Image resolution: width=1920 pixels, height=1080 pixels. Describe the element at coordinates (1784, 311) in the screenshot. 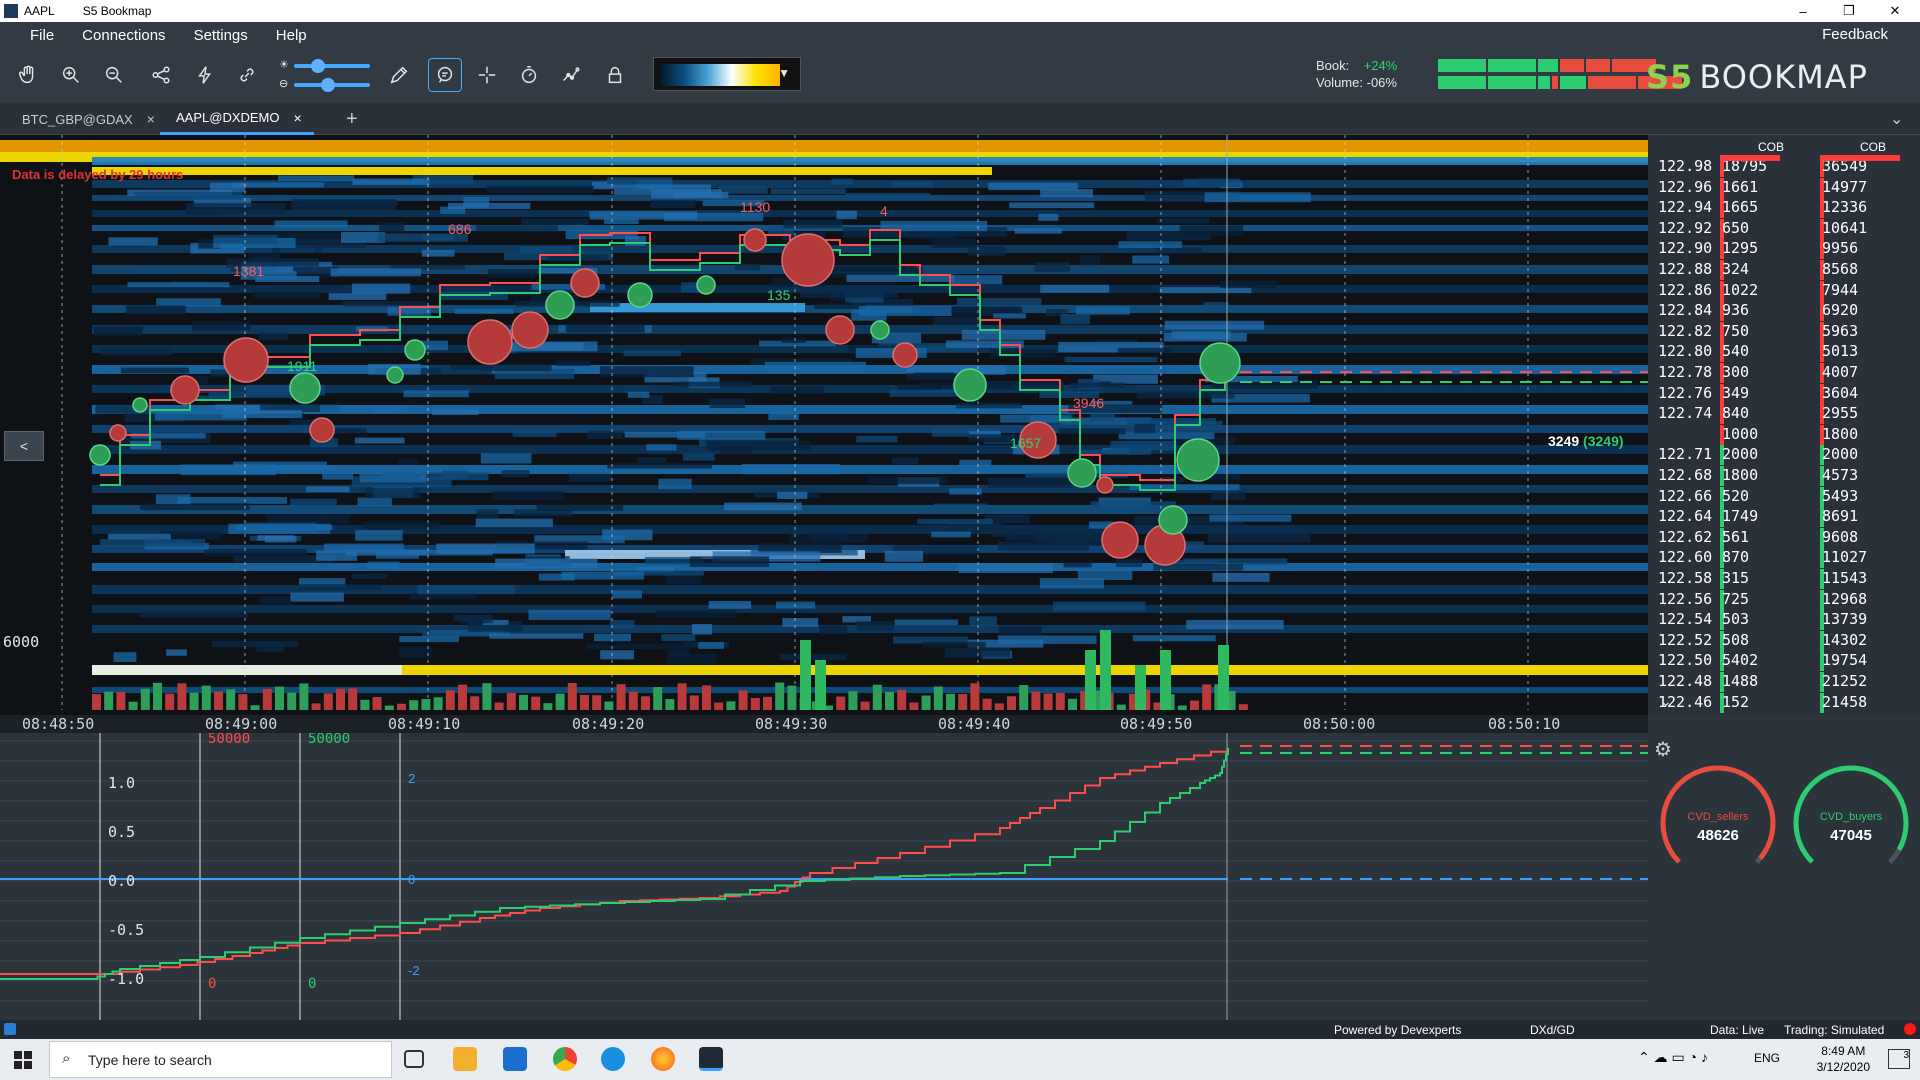

I see `order-book-row: 122.84 936 6920` at that location.